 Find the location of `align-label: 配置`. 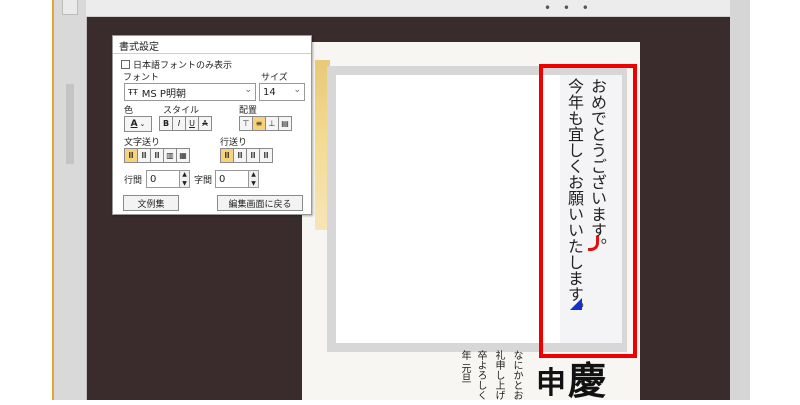

align-label: 配置 is located at coordinates (248, 111).